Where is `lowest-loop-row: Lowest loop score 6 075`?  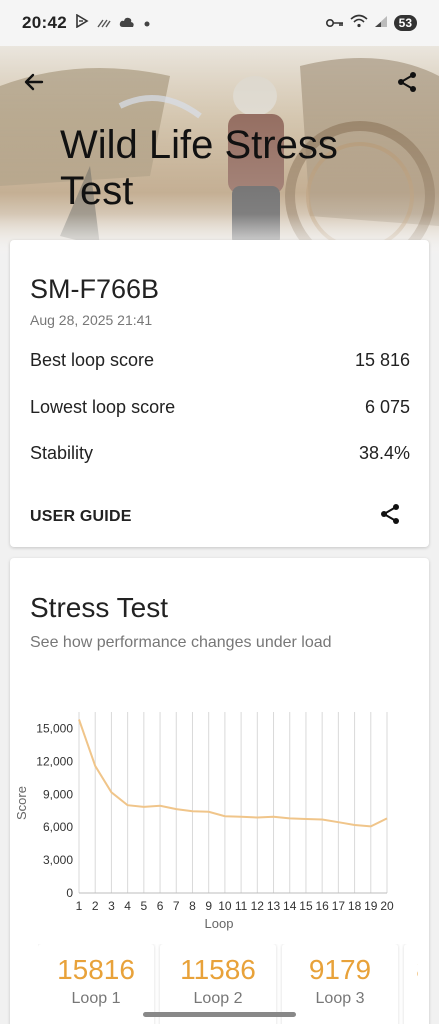 lowest-loop-row: Lowest loop score 6 075 is located at coordinates (220, 407).